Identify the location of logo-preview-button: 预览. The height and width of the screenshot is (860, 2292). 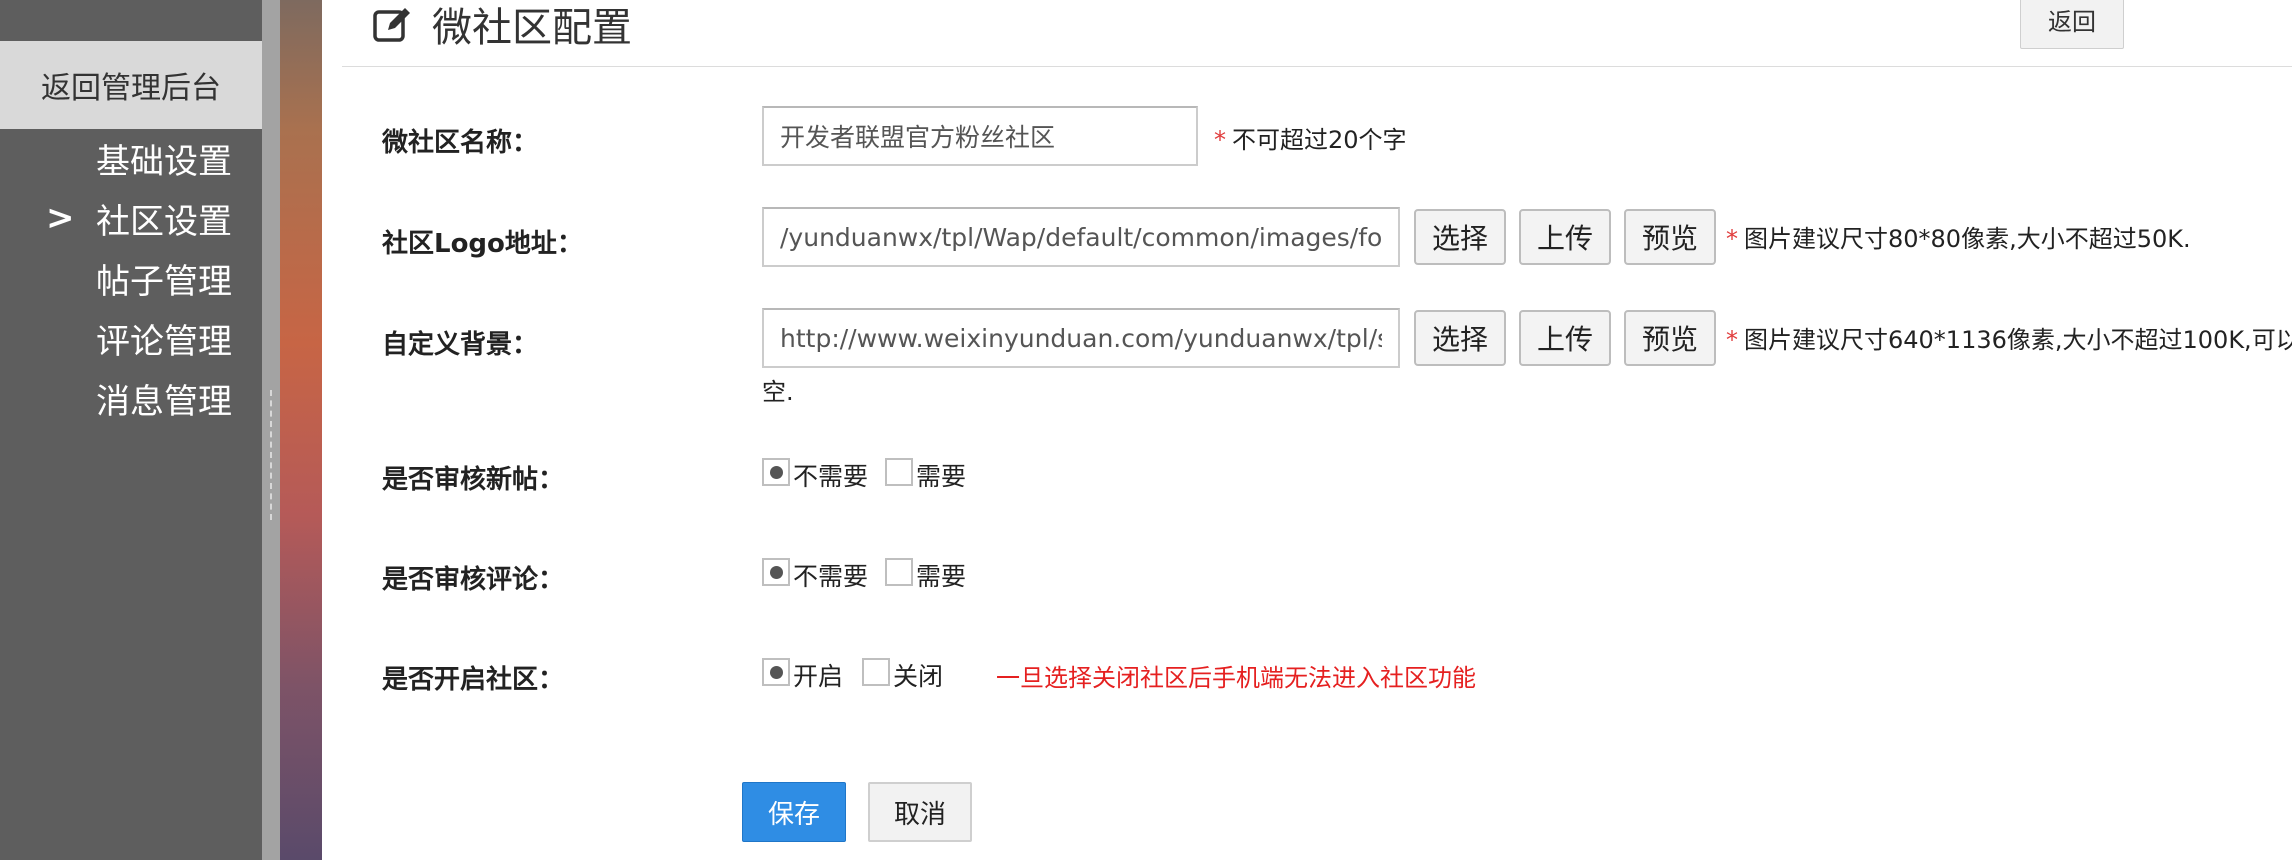
(1670, 237).